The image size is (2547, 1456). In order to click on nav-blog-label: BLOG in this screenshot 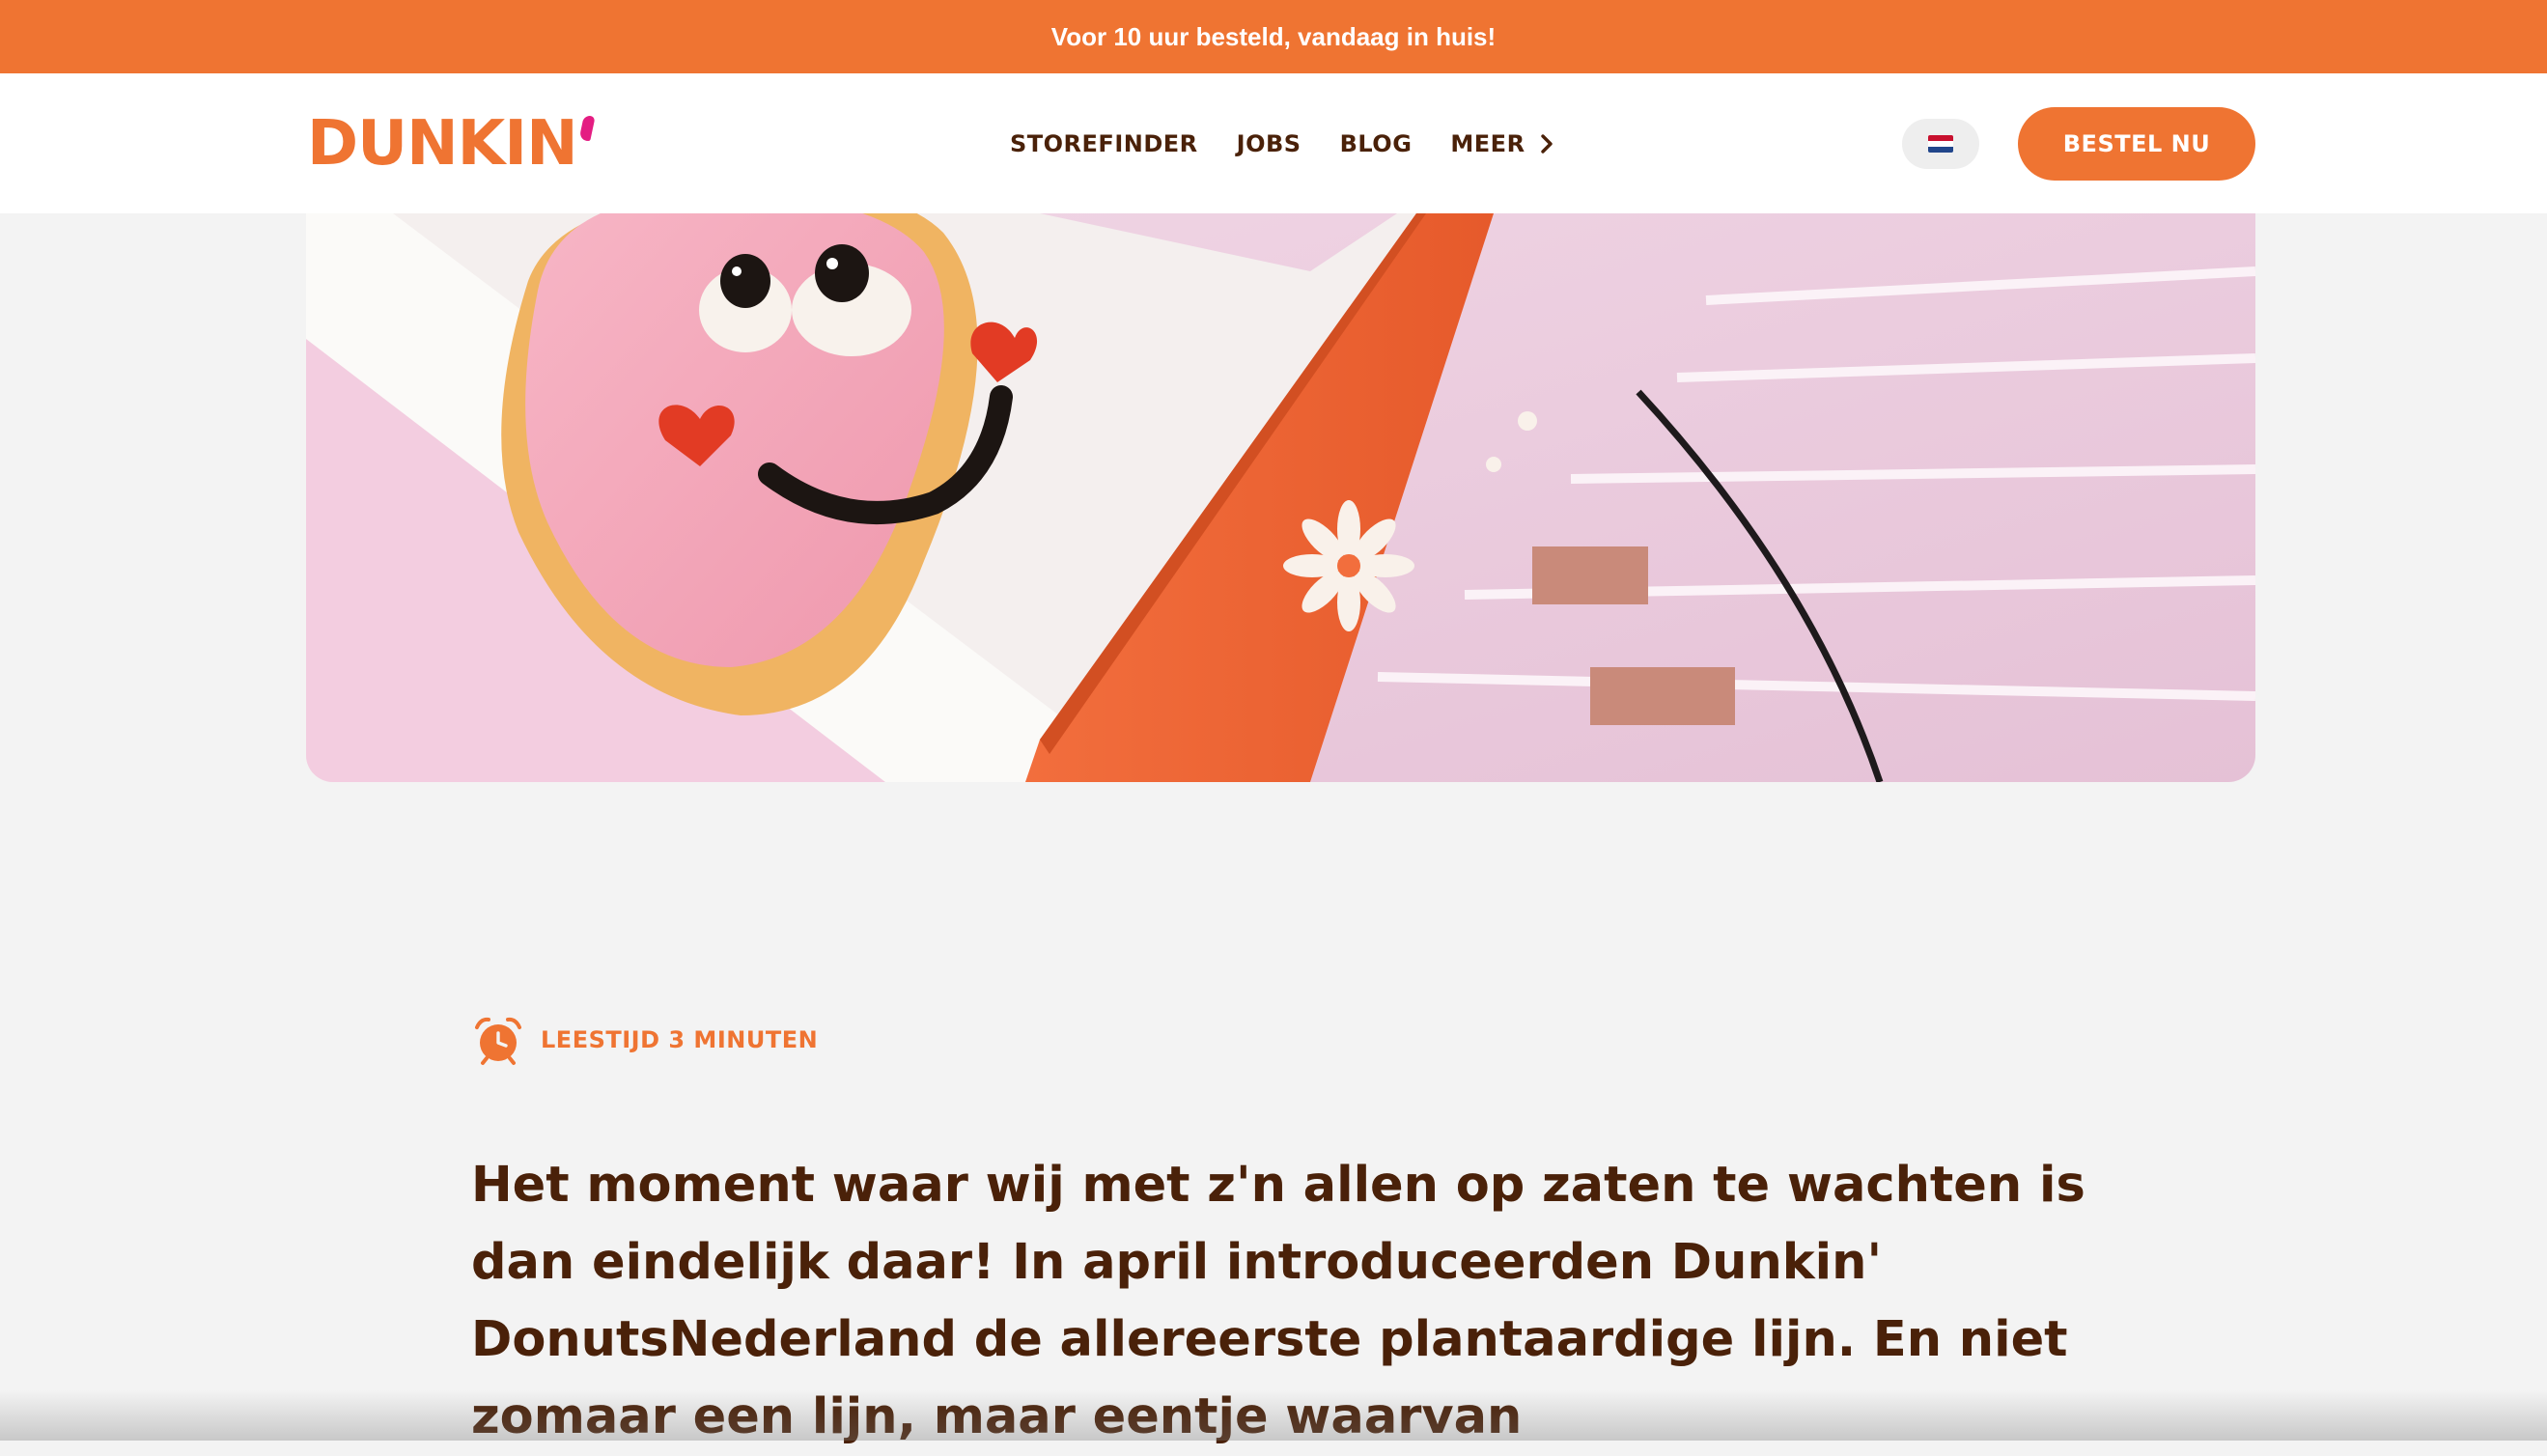, I will do `click(1376, 143)`.